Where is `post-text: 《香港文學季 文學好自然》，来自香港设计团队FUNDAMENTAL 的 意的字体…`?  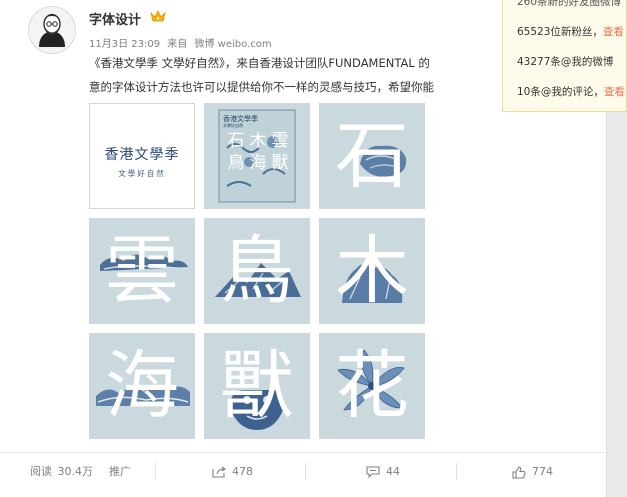 post-text: 《香港文學季 文學好自然》，来自香港设计团队FUNDAMENTAL 的 意的字体… is located at coordinates (295, 75).